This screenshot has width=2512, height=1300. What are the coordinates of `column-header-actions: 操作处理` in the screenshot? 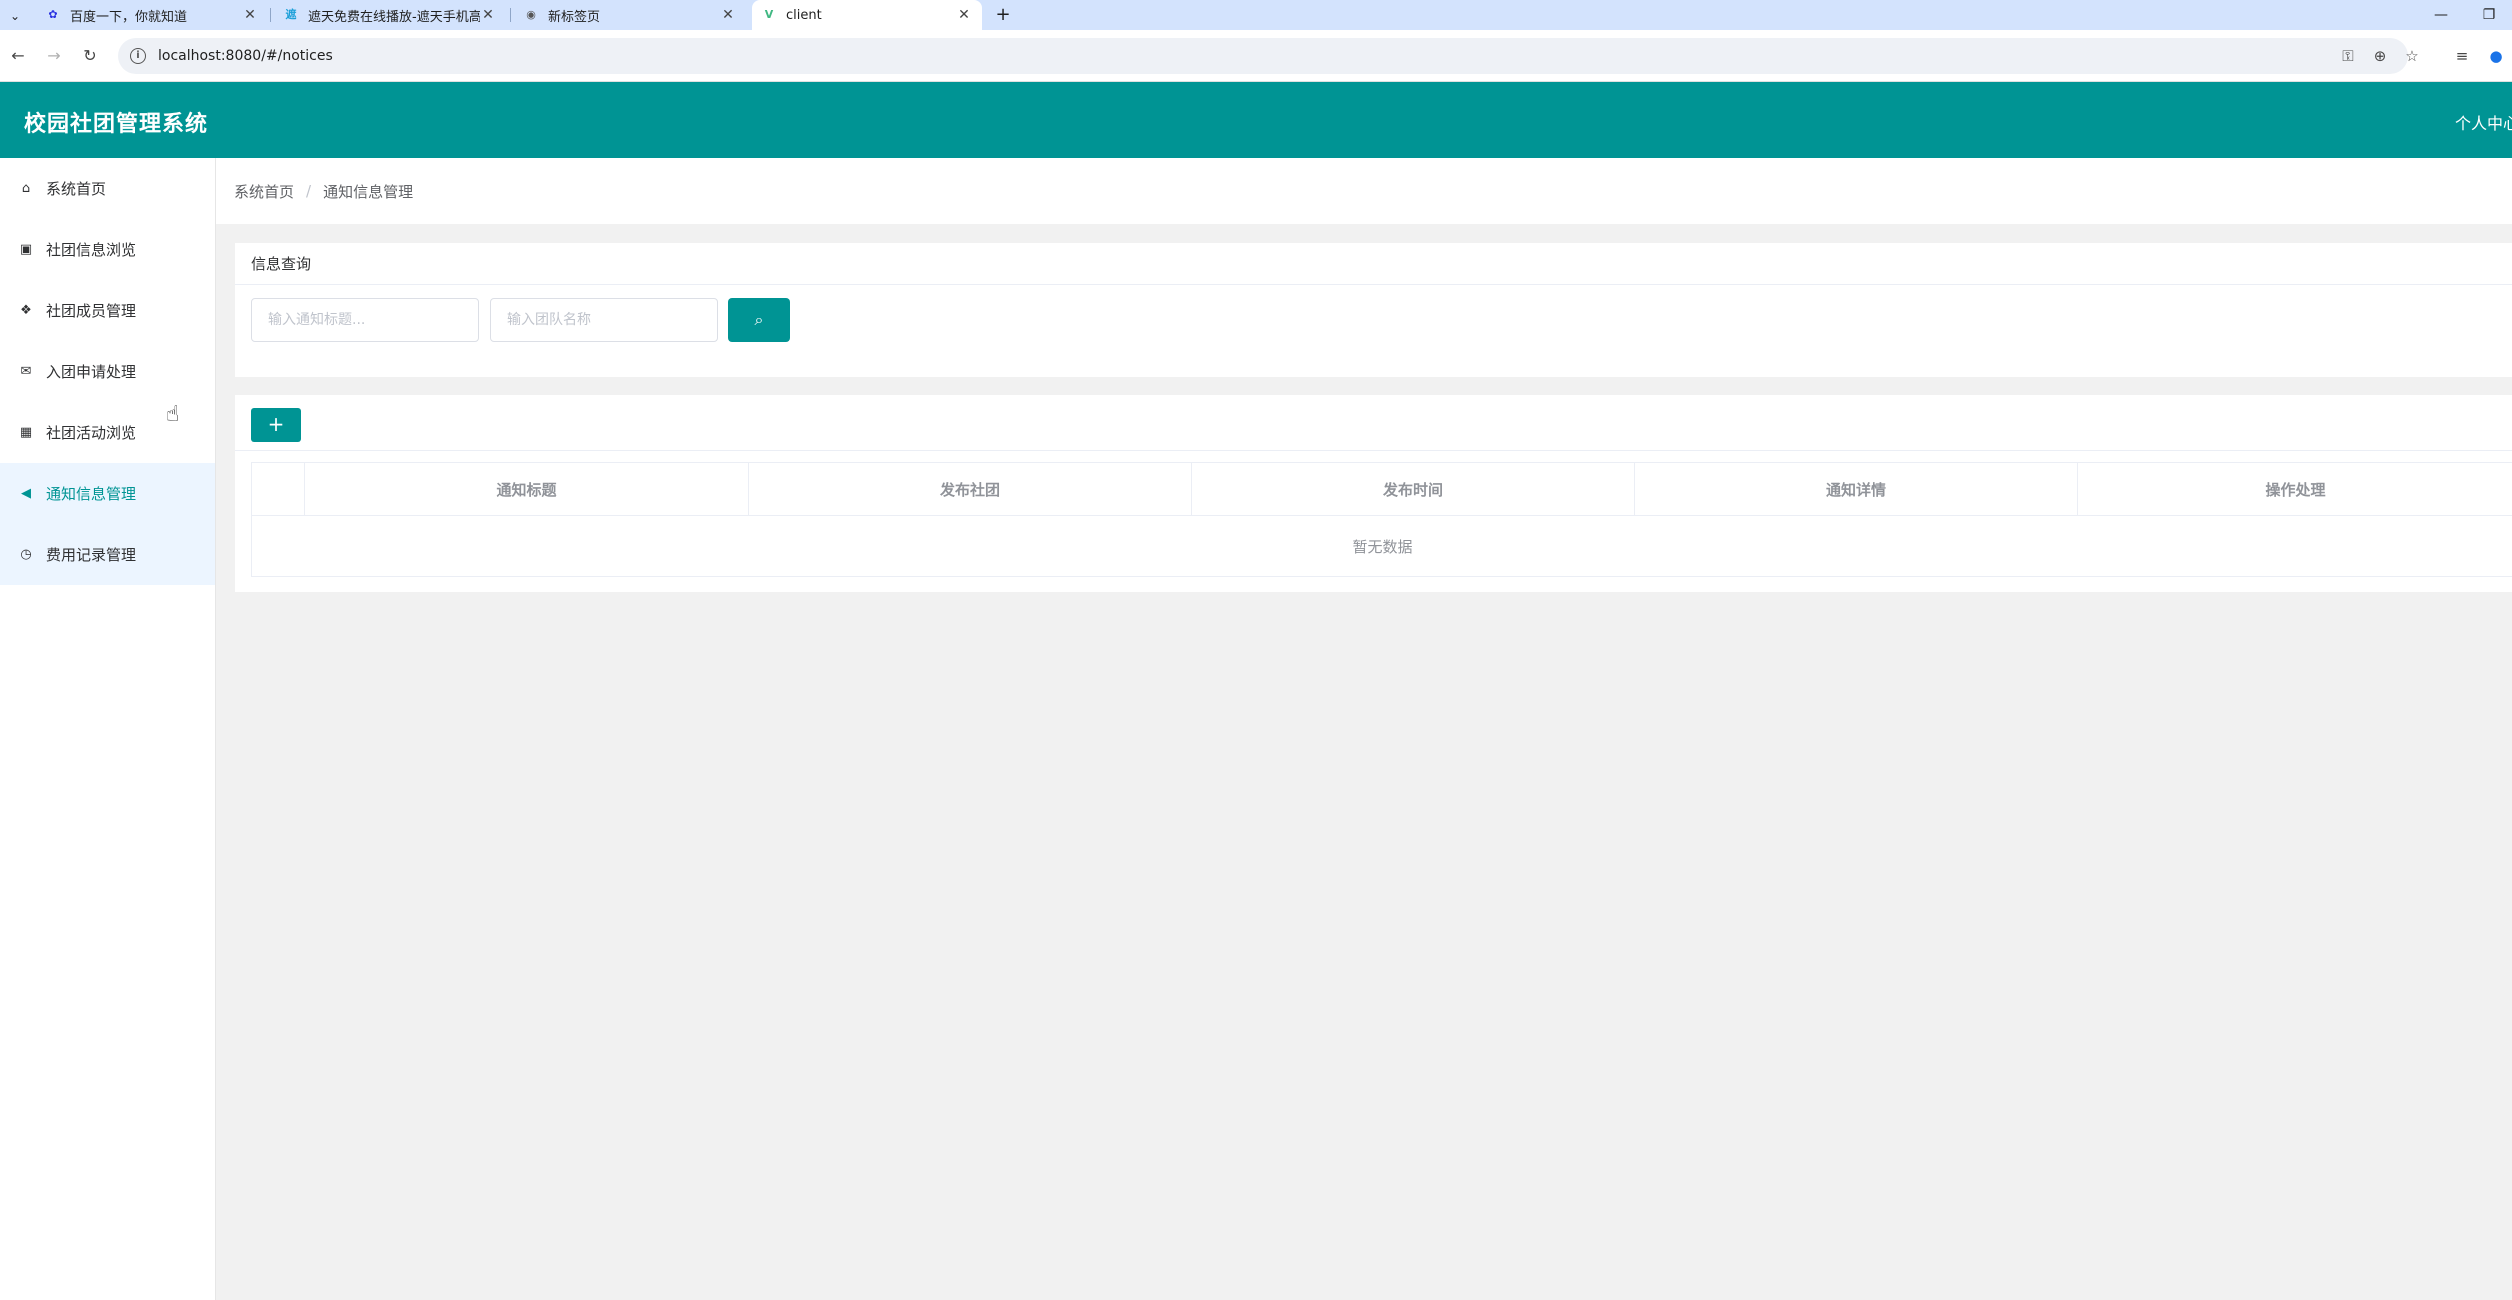 It's located at (2295, 489).